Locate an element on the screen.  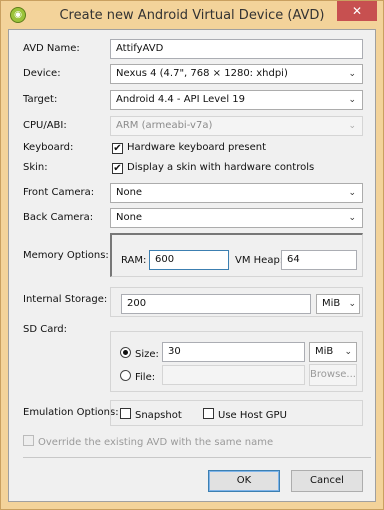
radio-selected-icon is located at coordinates (125, 352).